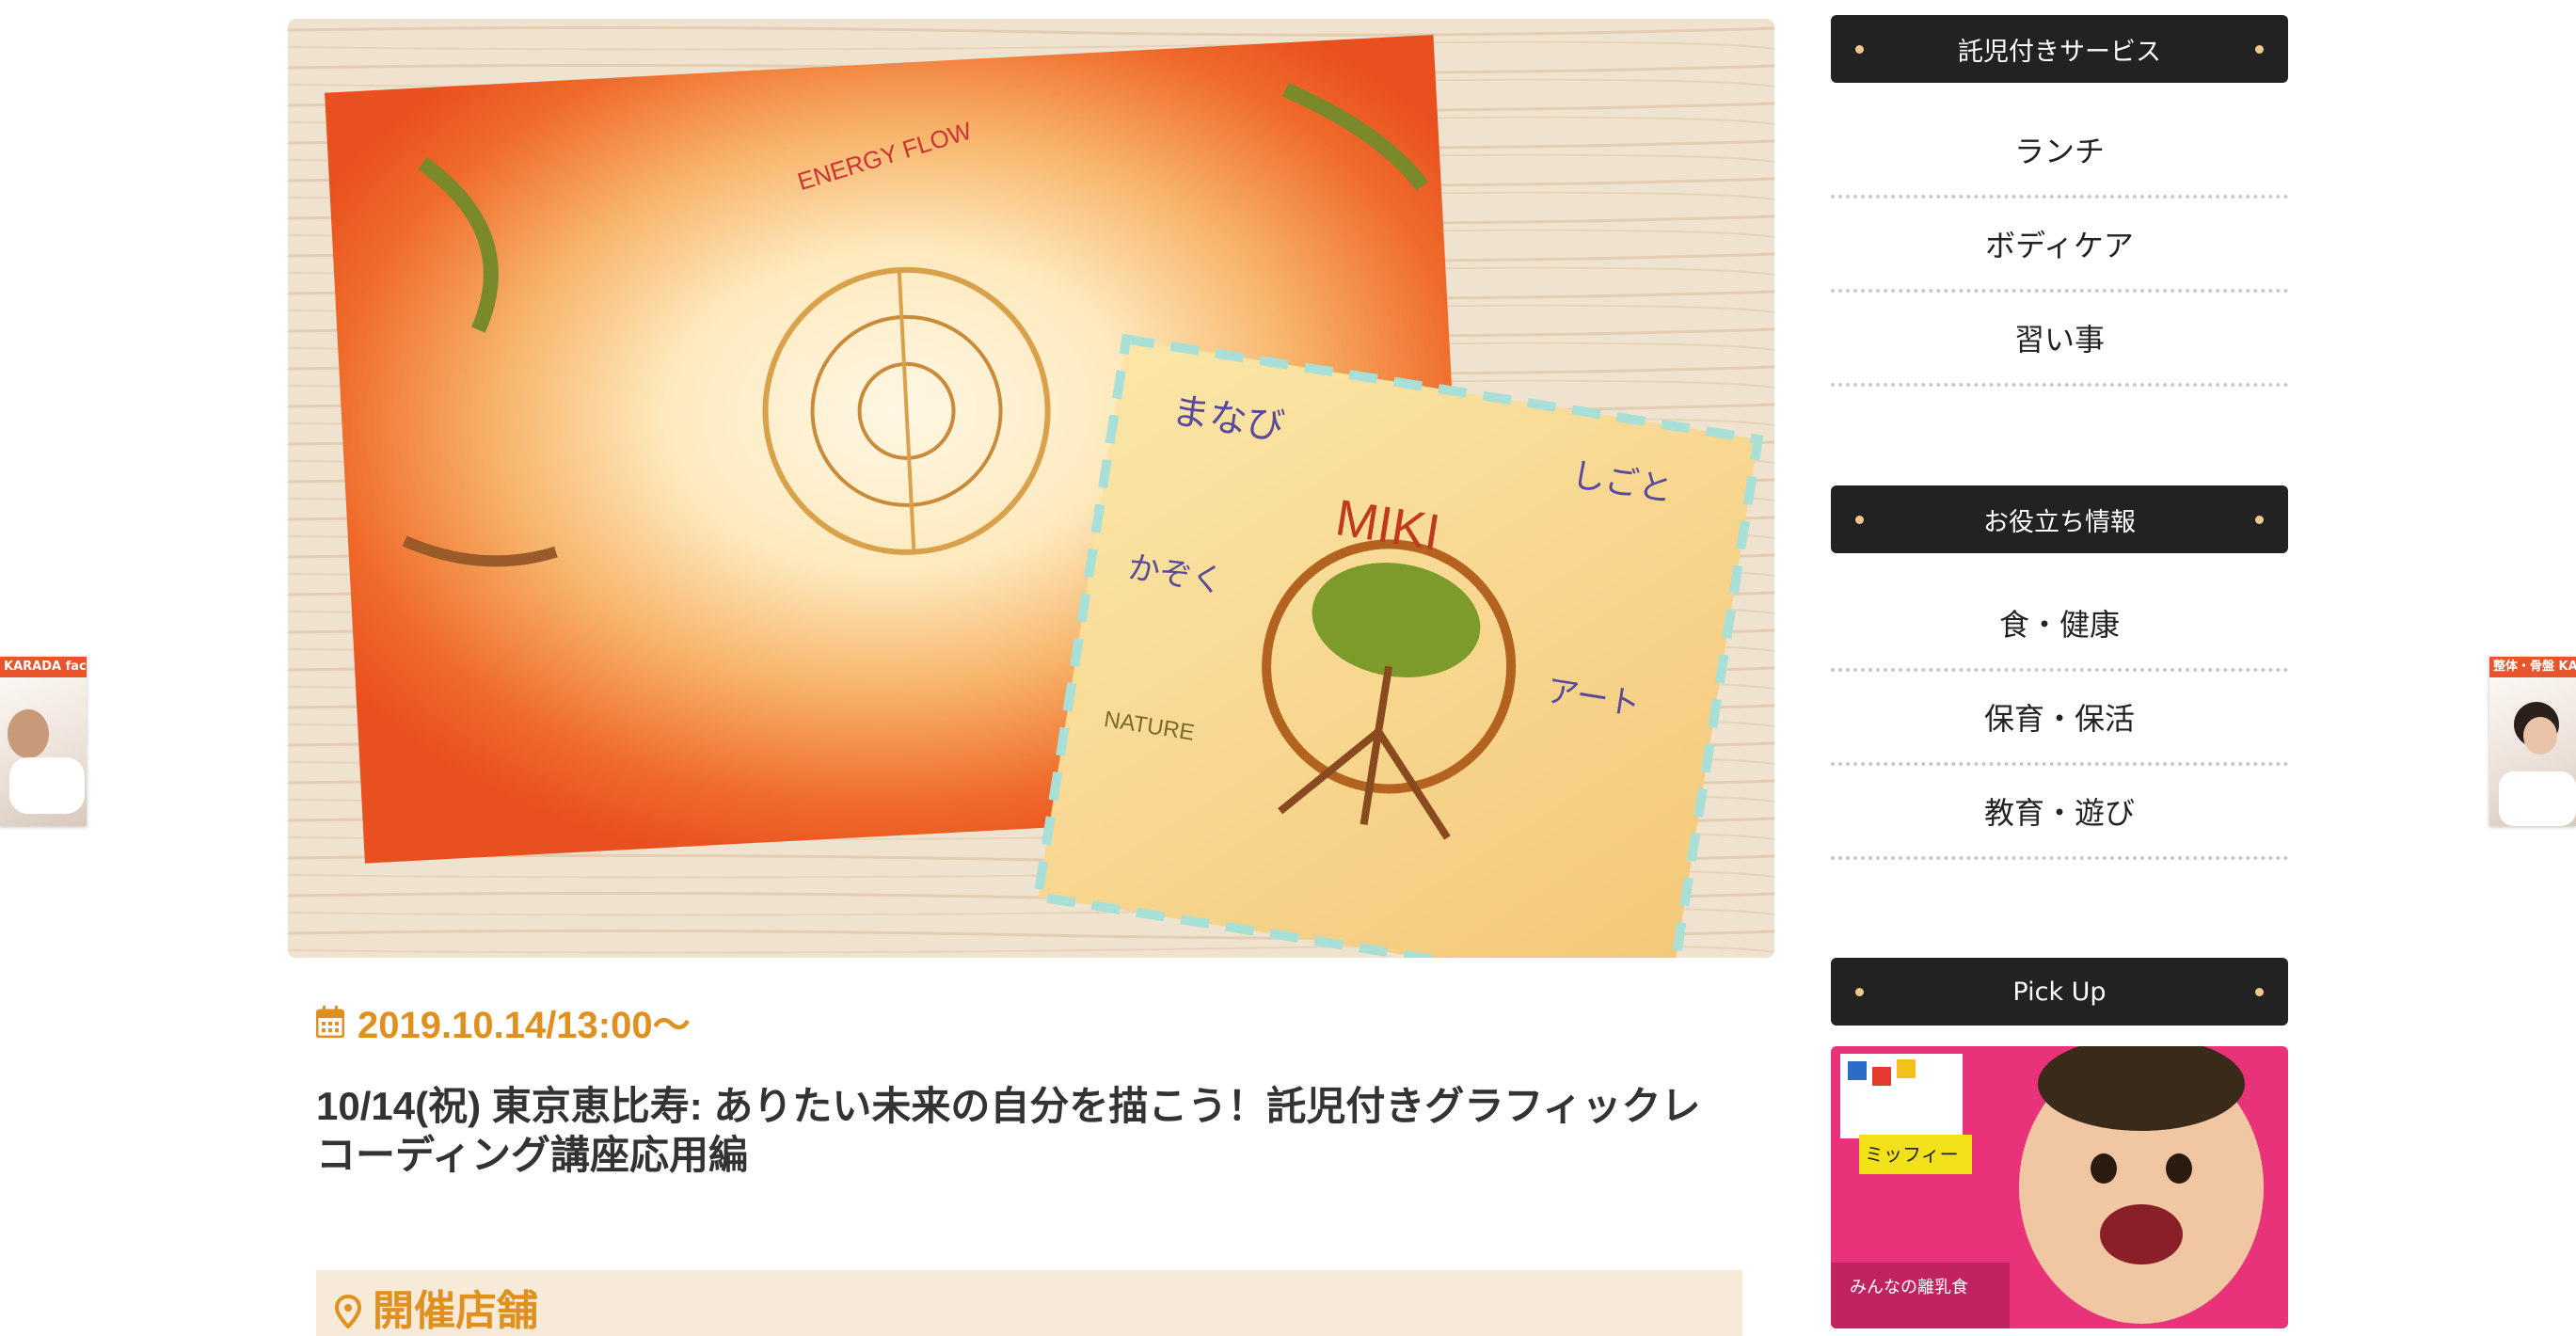 The image size is (2576, 1336). Describe the element at coordinates (2059, 52) in the screenshot. I see `sidebar-heading-text: 託児付きサービス` at that location.